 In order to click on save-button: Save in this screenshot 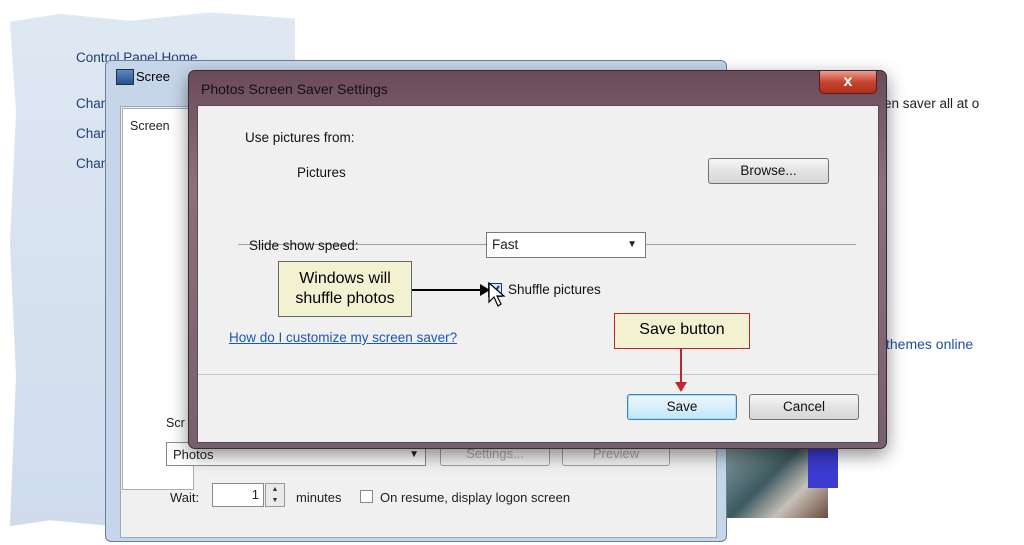, I will do `click(682, 407)`.